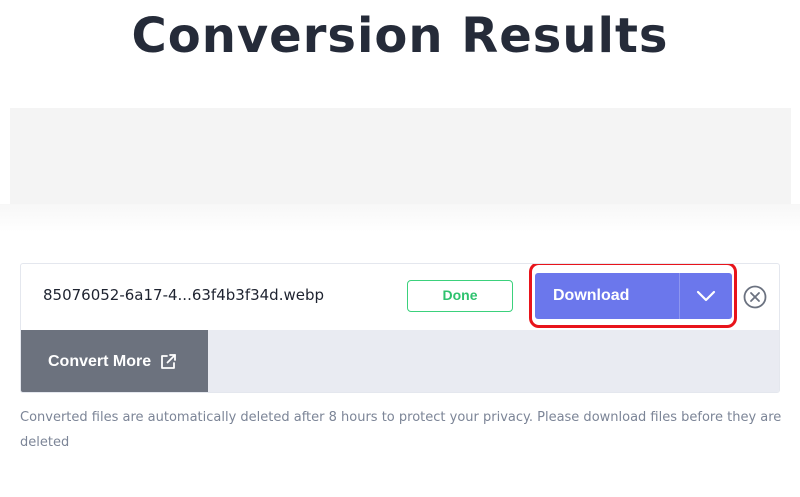 This screenshot has width=800, height=497. I want to click on download-button-group: Download, so click(633, 296).